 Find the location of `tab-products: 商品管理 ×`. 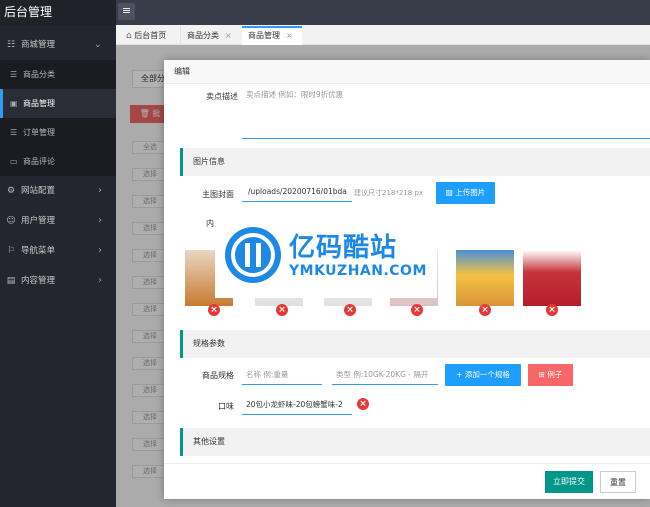

tab-products: 商品管理 × is located at coordinates (272, 35).